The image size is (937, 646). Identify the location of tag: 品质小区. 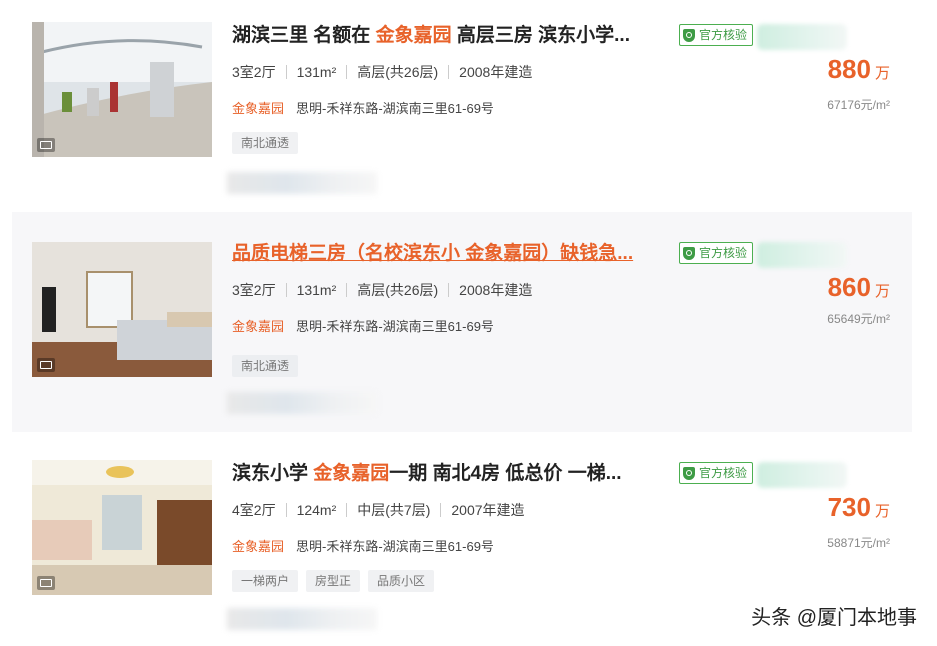
(401, 581).